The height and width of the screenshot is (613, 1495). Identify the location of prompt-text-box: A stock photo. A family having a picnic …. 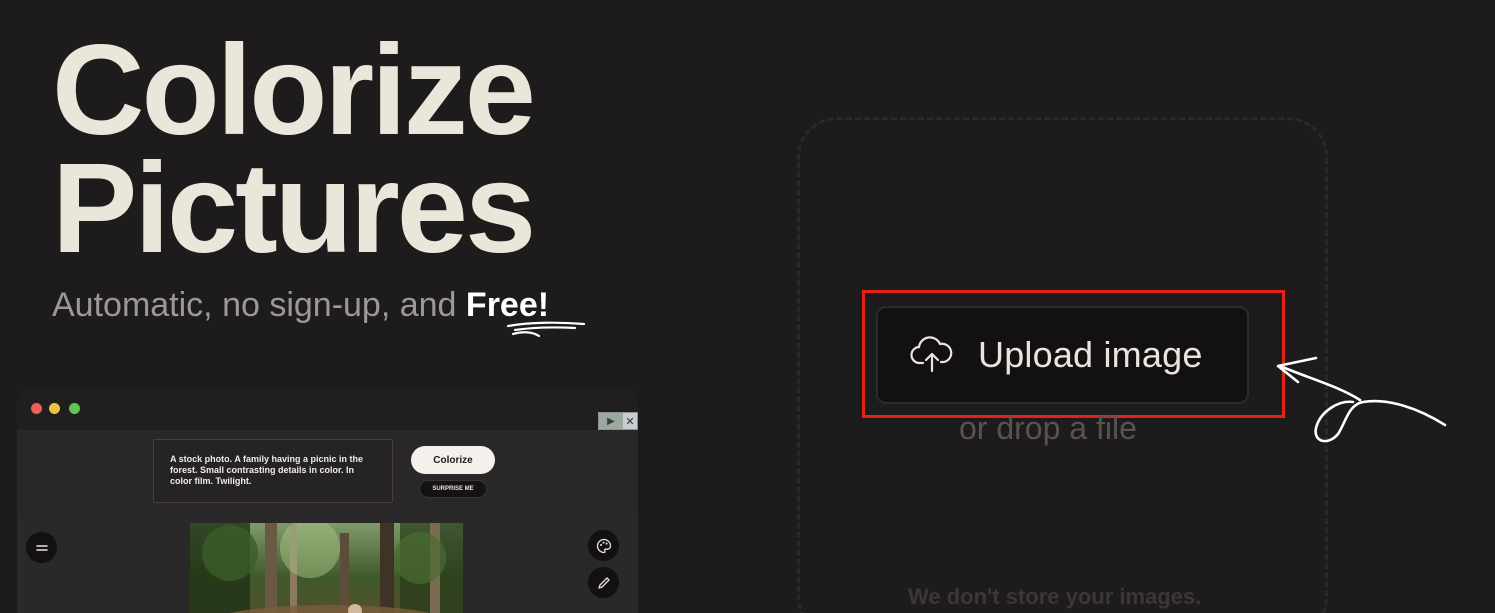
(273, 471).